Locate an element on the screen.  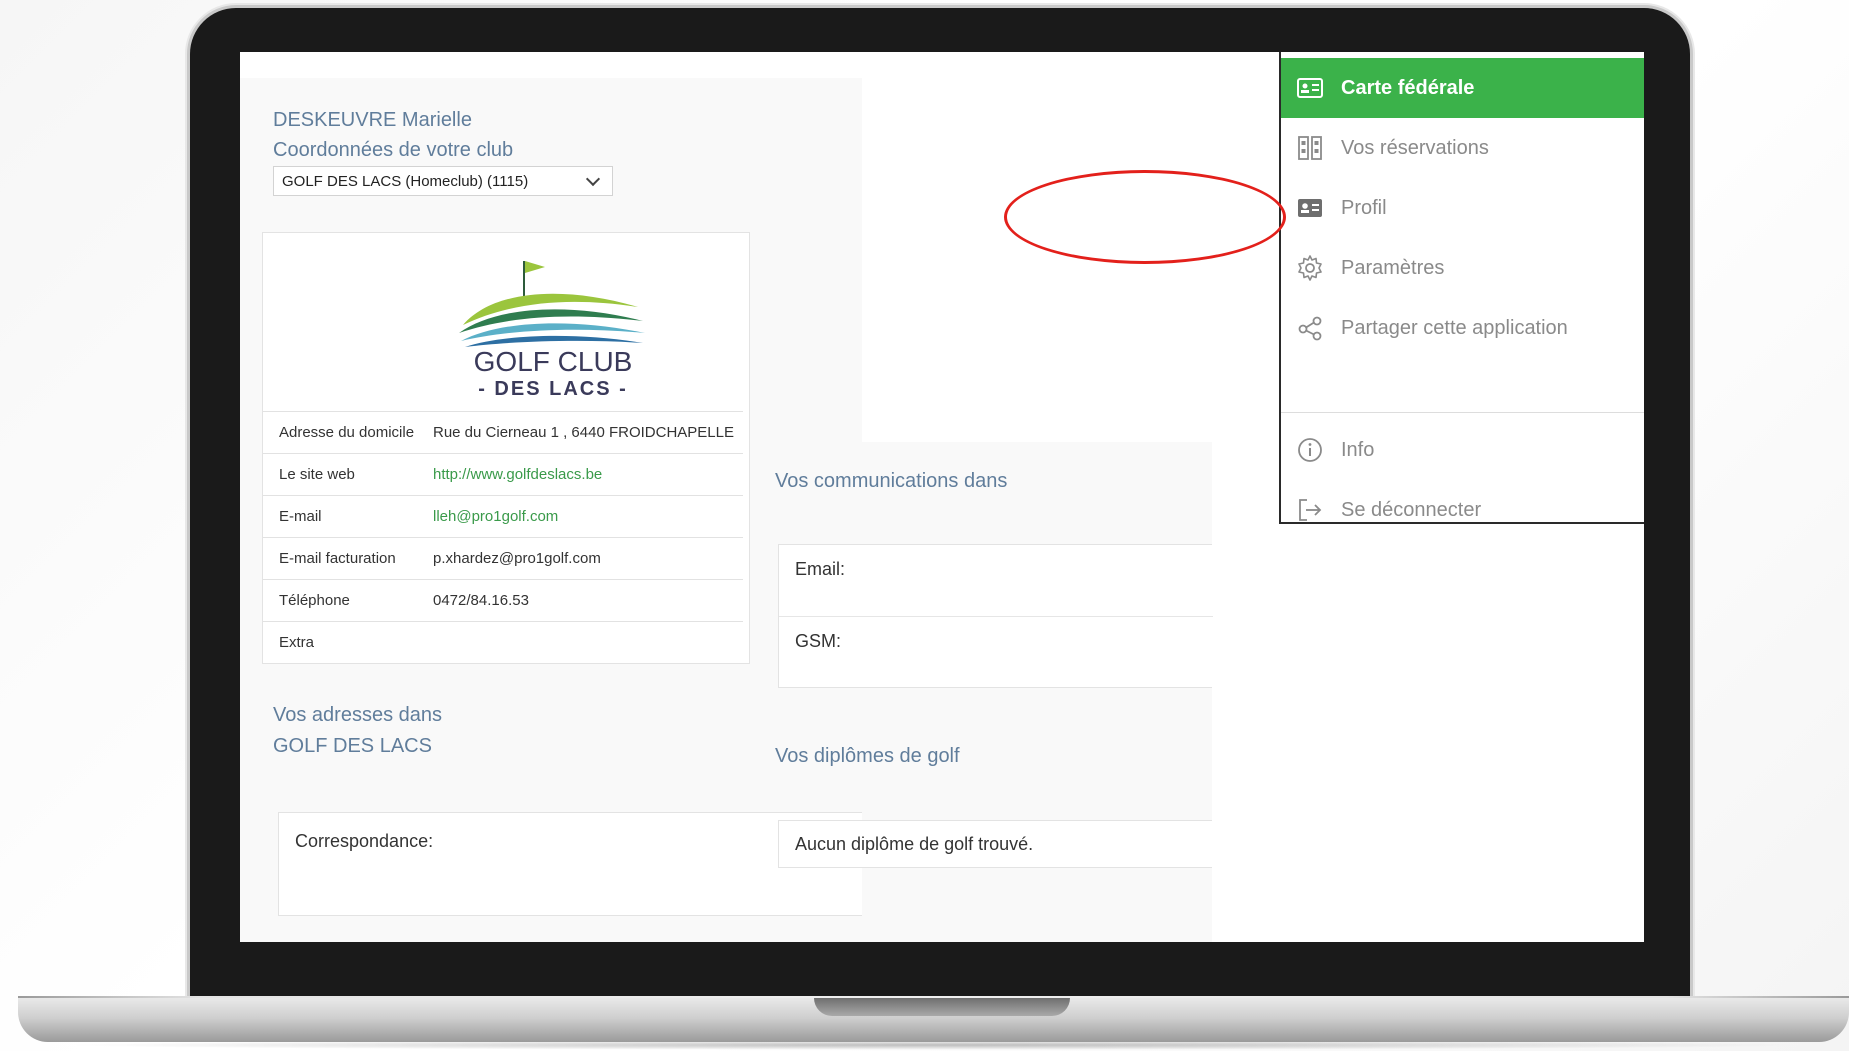
diplomas-box: Aucun diplôme de golf trouvé. is located at coordinates (995, 844).